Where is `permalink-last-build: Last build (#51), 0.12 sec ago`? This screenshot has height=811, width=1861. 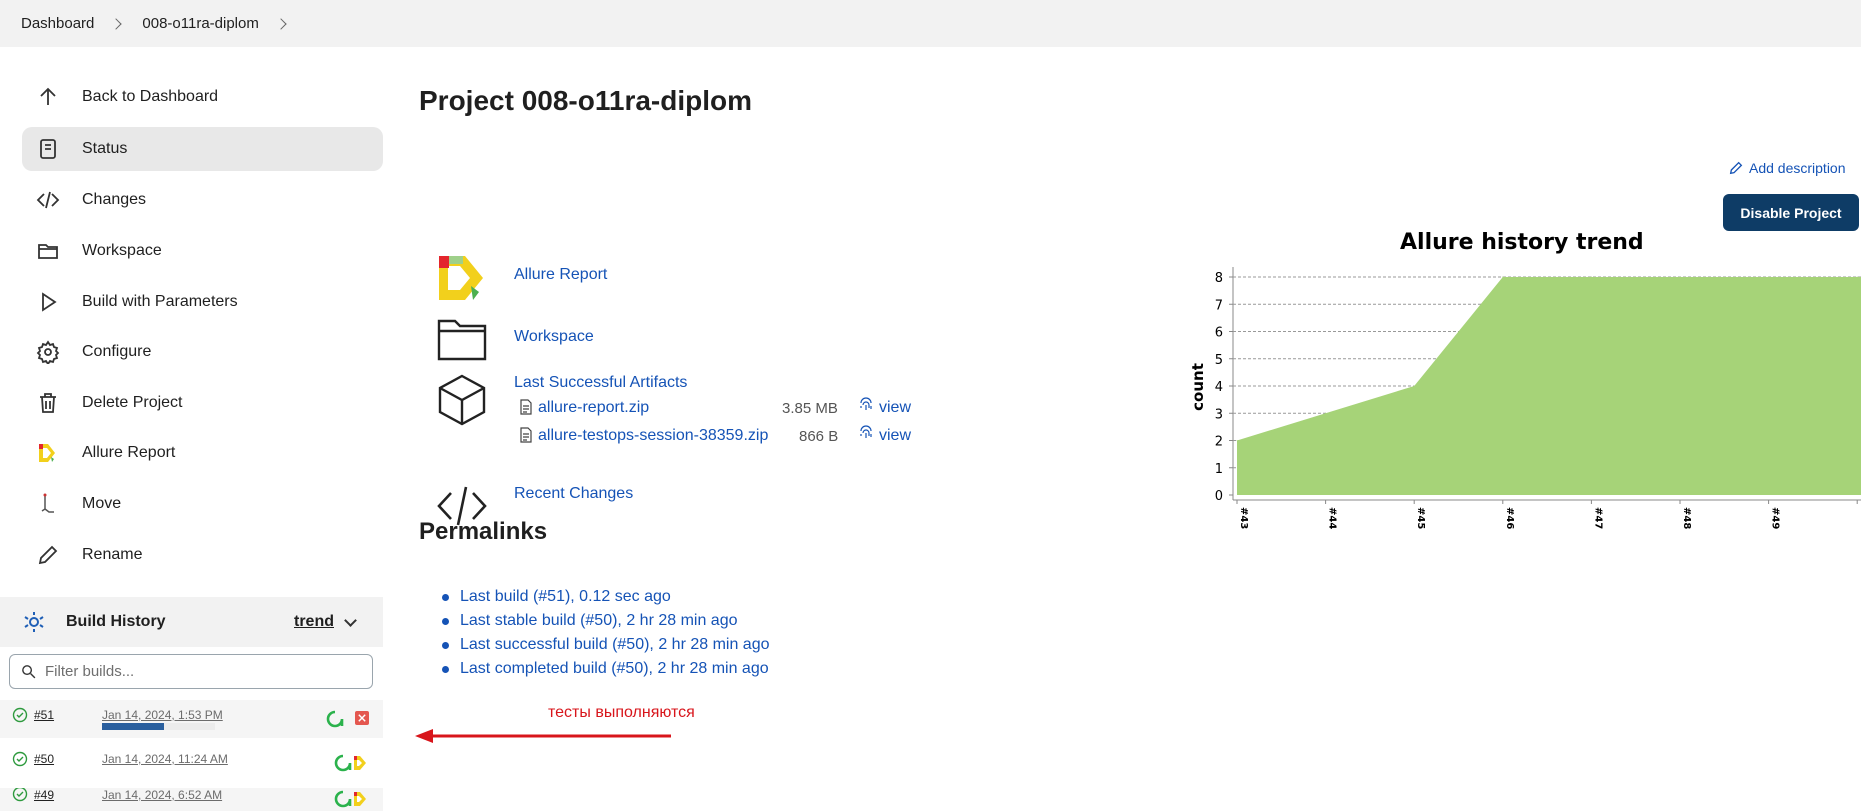
permalink-last-build: Last build (#51), 0.12 sec ago is located at coordinates (565, 597).